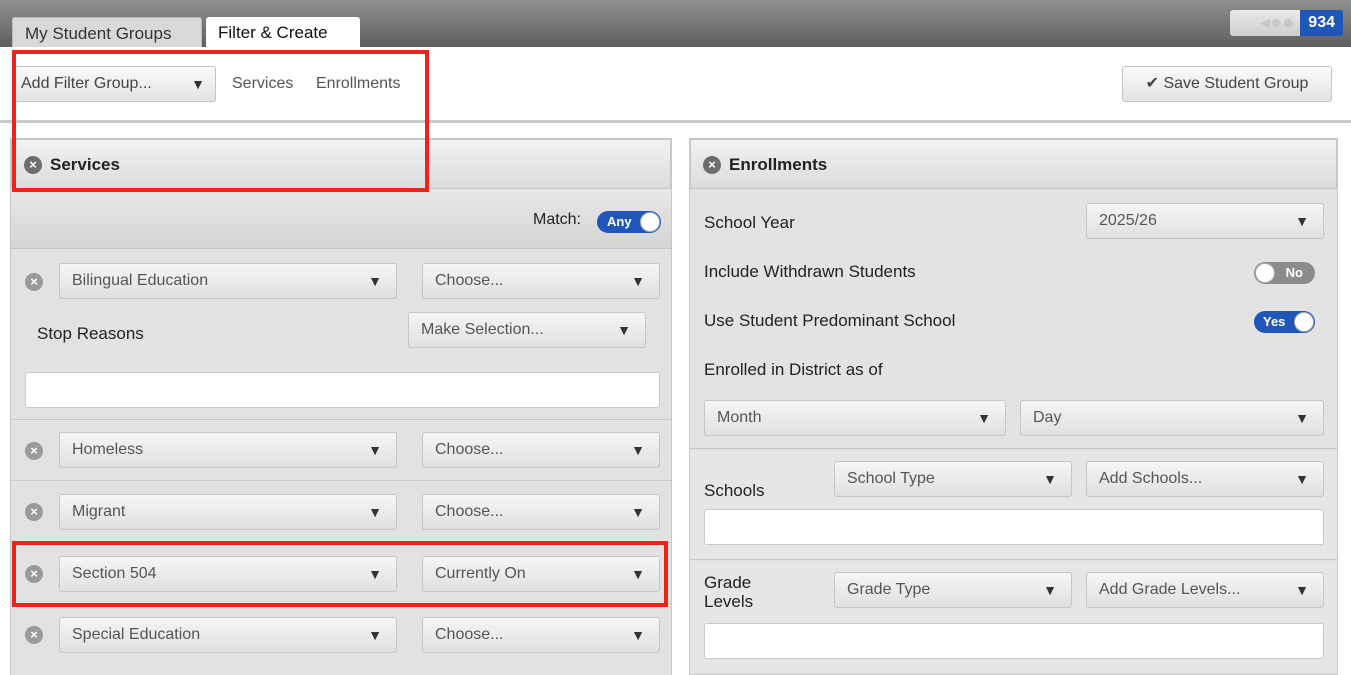 The image size is (1351, 675). I want to click on save-student-group-label: Save Student Group, so click(1236, 83).